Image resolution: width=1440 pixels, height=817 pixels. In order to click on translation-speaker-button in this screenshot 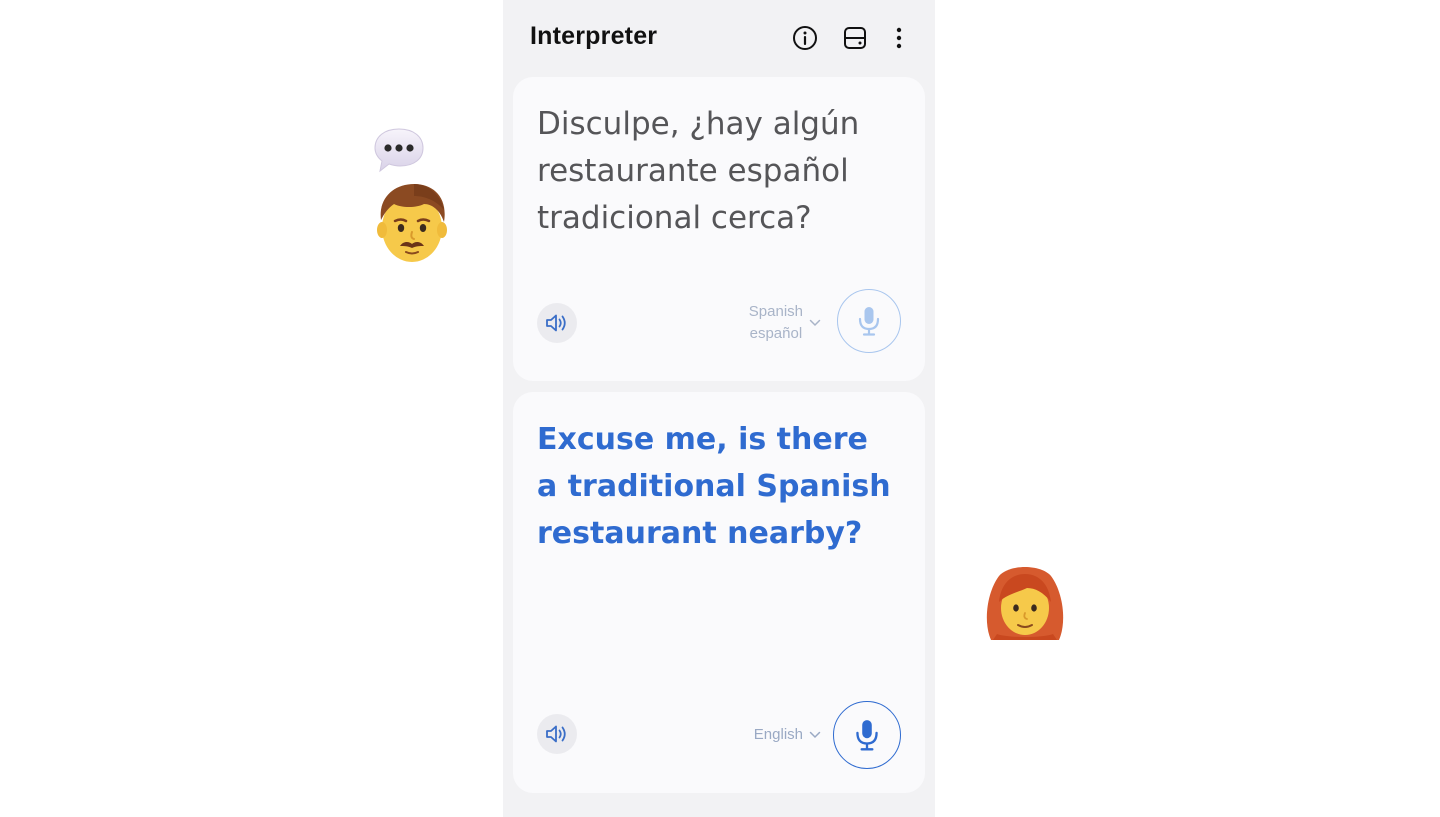, I will do `click(557, 734)`.